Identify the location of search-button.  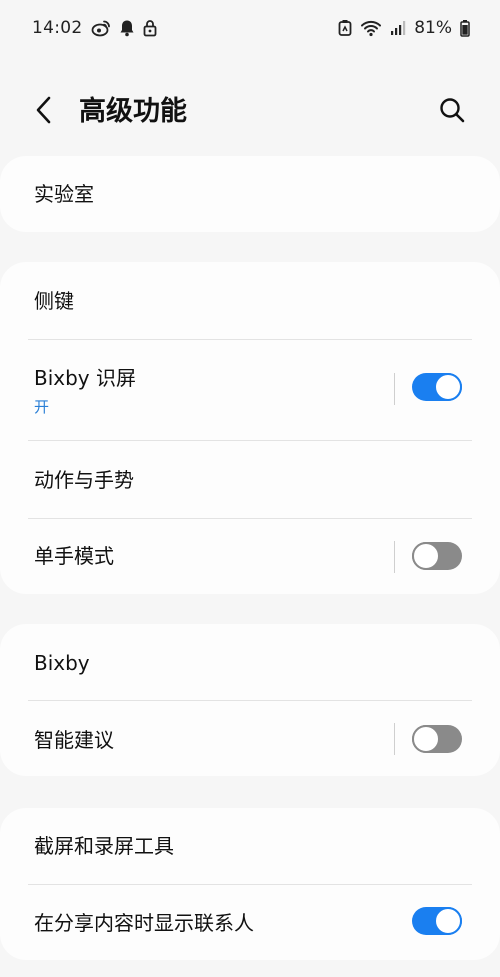
(452, 112).